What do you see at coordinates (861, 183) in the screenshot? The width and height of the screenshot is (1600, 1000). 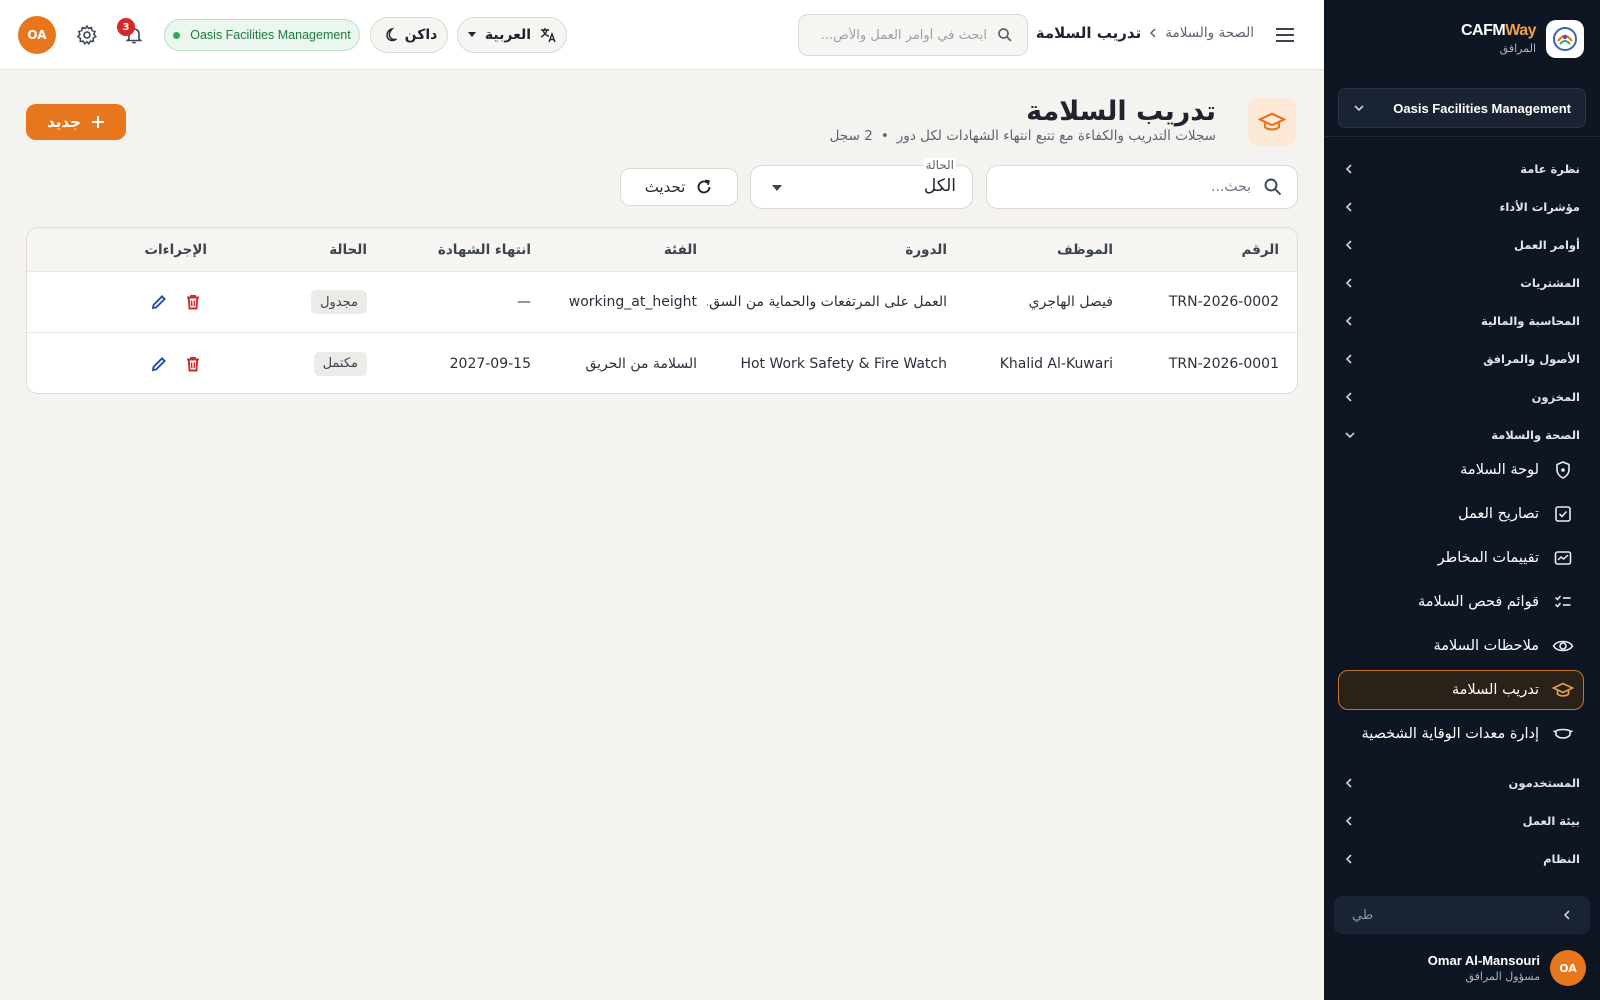 I see `status-filter-select: الحالة الكل` at bounding box center [861, 183].